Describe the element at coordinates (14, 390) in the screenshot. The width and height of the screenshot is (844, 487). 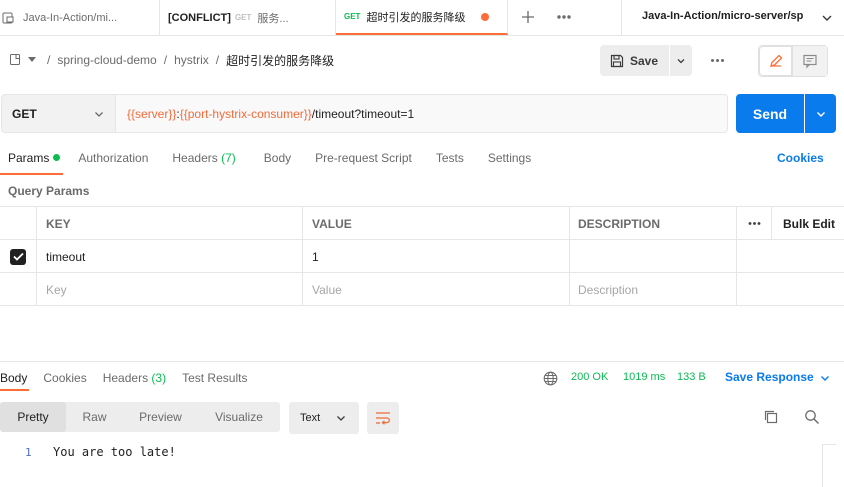
I see `active-tab-underline` at that location.